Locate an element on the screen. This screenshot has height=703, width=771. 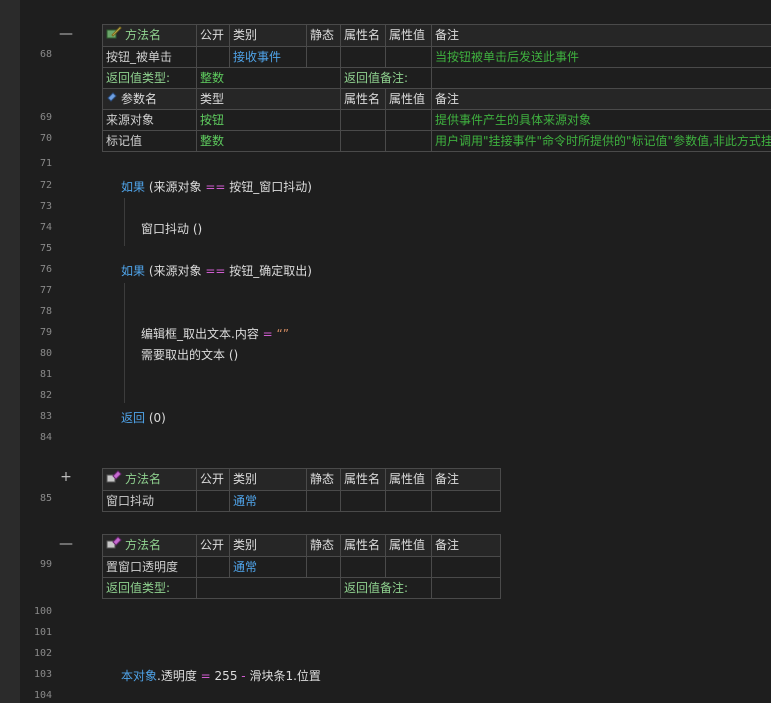
expand-icon: + is located at coordinates (66, 477).